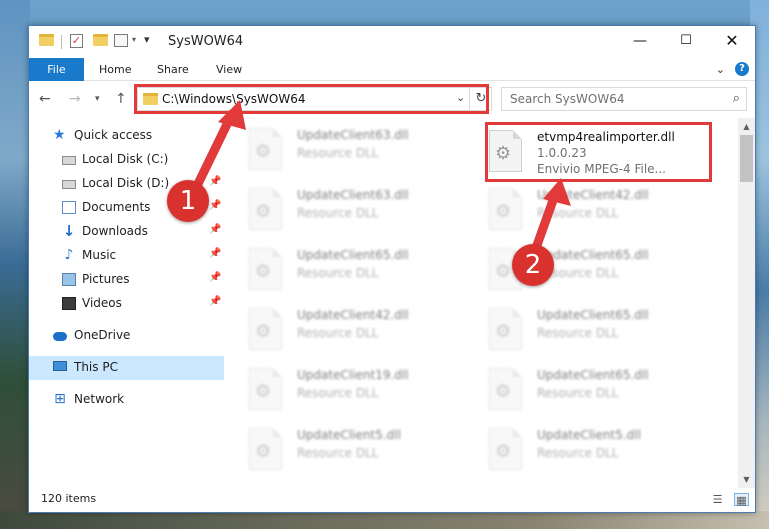  What do you see at coordinates (69, 231) in the screenshot?
I see `download-arrow-icon: ↓` at bounding box center [69, 231].